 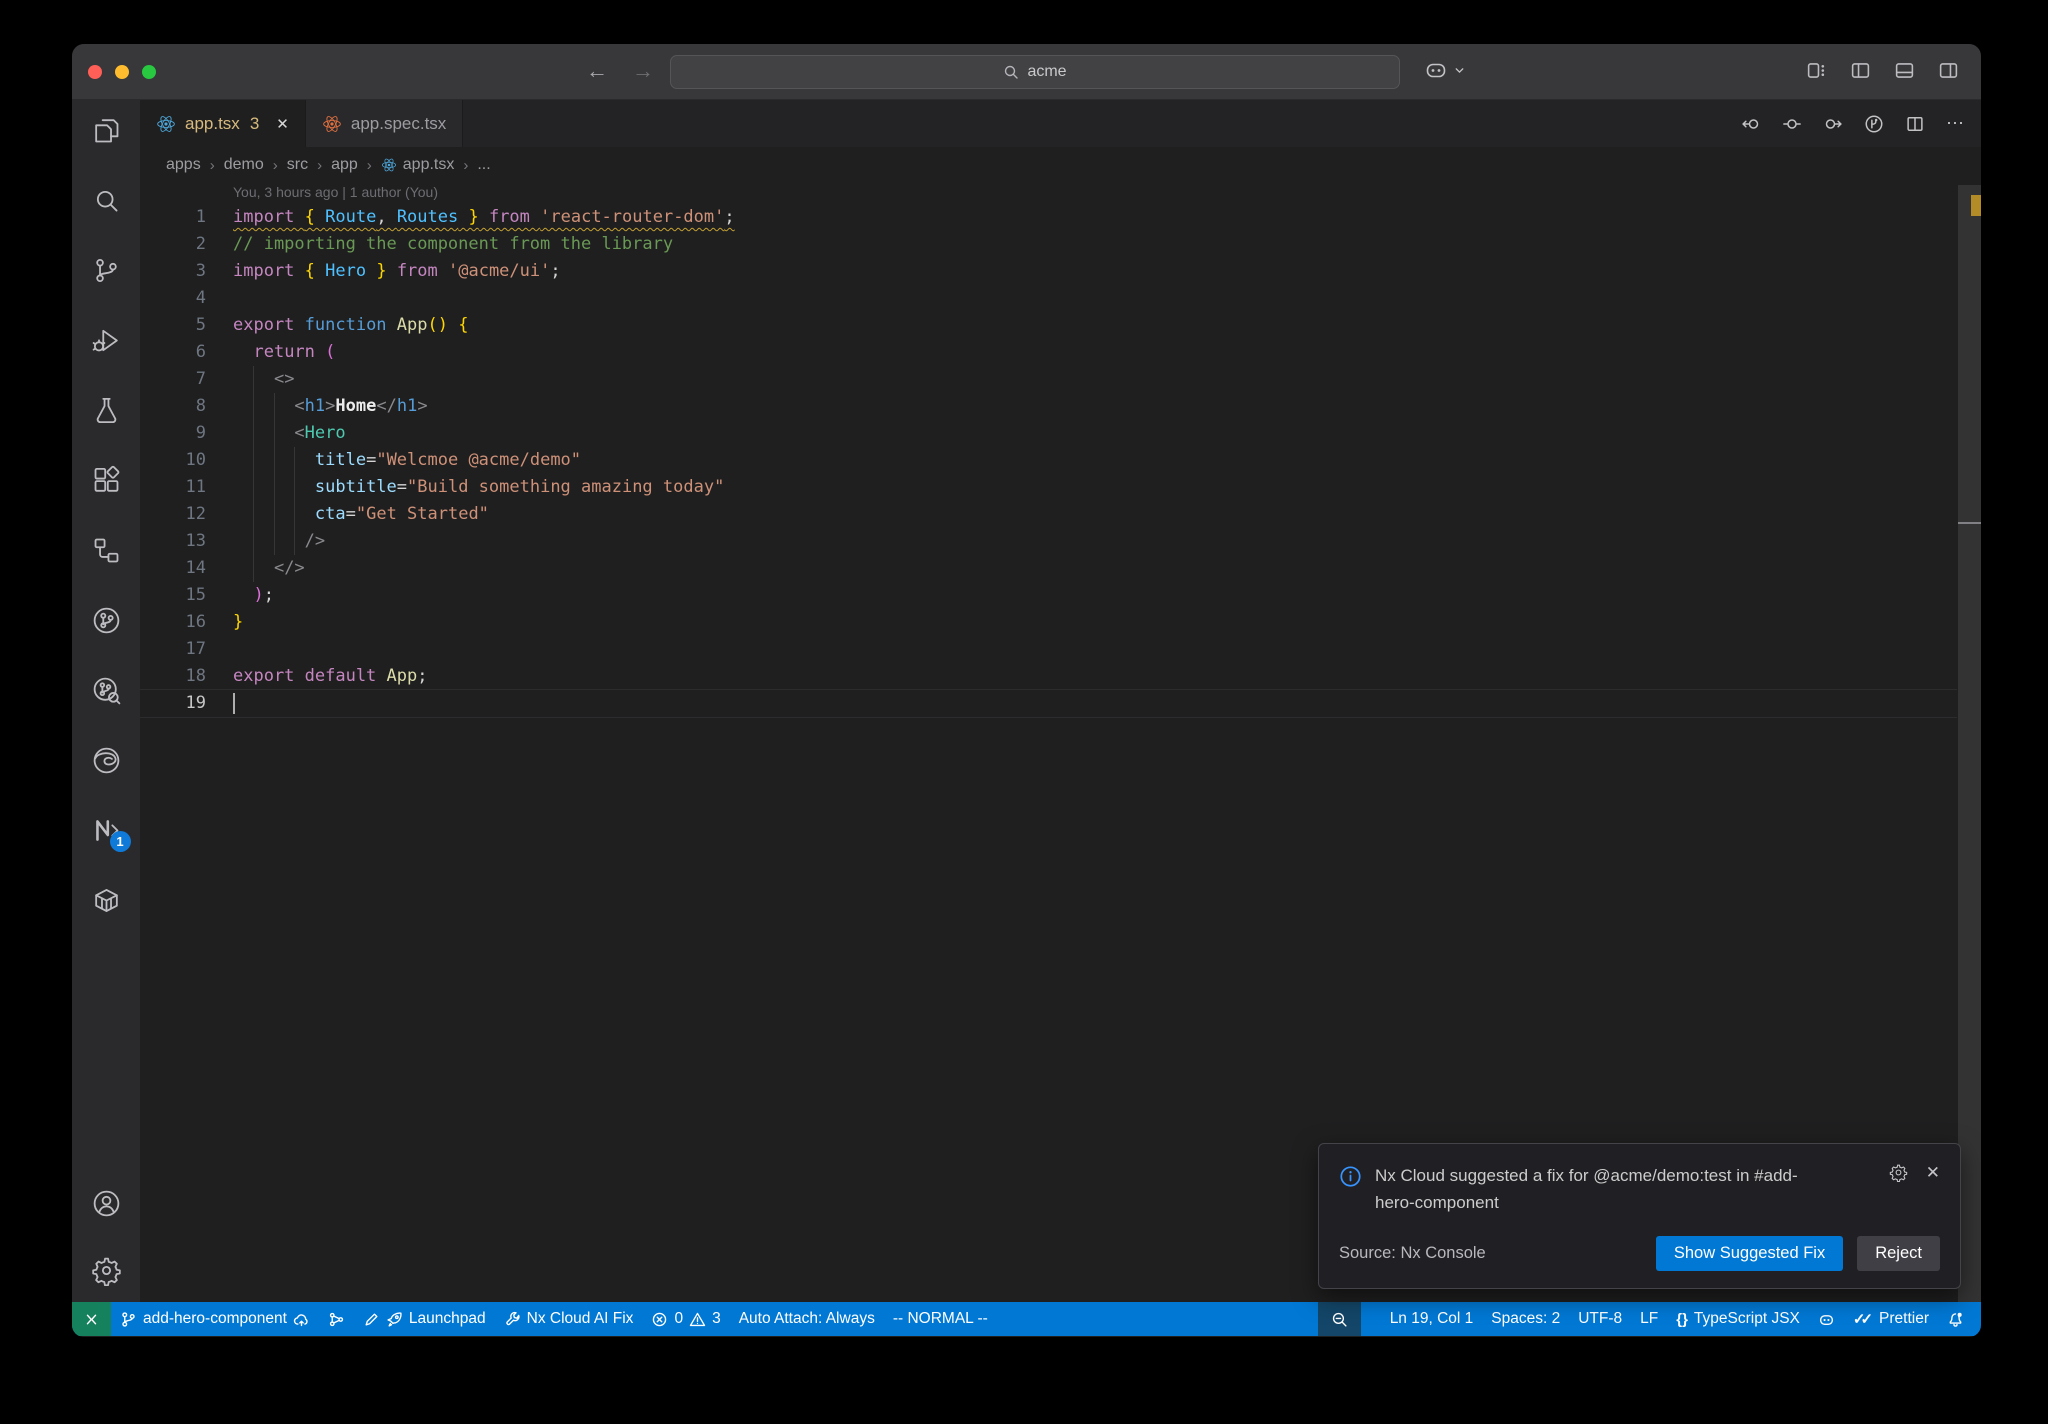 I want to click on tab-app-tsx: app.tsx 3 ✕, so click(x=223, y=123).